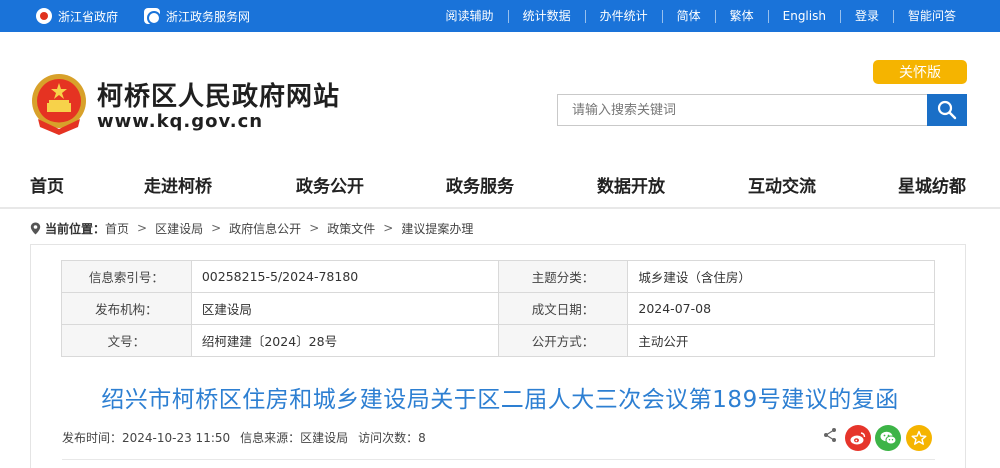  What do you see at coordinates (126, 340) in the screenshot?
I see `meta-key: 文号：` at bounding box center [126, 340].